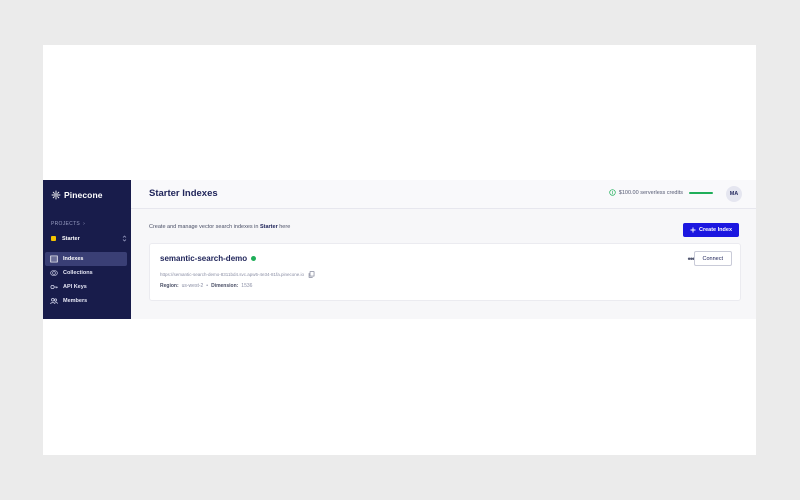 This screenshot has width=800, height=500. I want to click on avatar: MA, so click(734, 194).